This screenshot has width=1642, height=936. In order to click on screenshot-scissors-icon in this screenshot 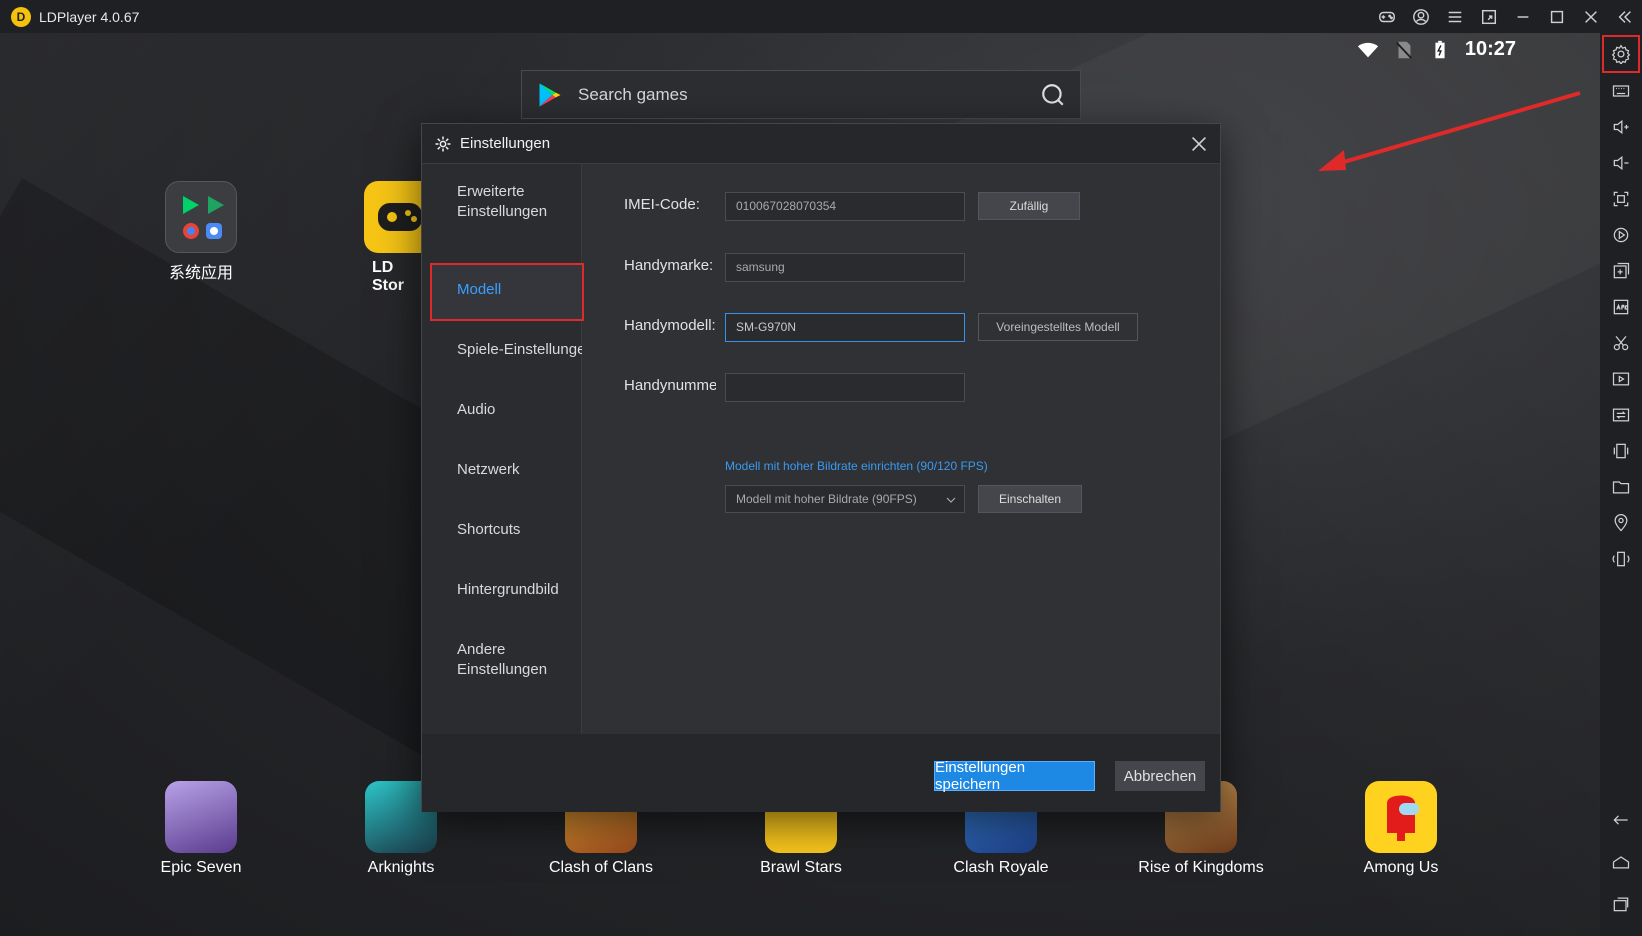, I will do `click(1621, 343)`.